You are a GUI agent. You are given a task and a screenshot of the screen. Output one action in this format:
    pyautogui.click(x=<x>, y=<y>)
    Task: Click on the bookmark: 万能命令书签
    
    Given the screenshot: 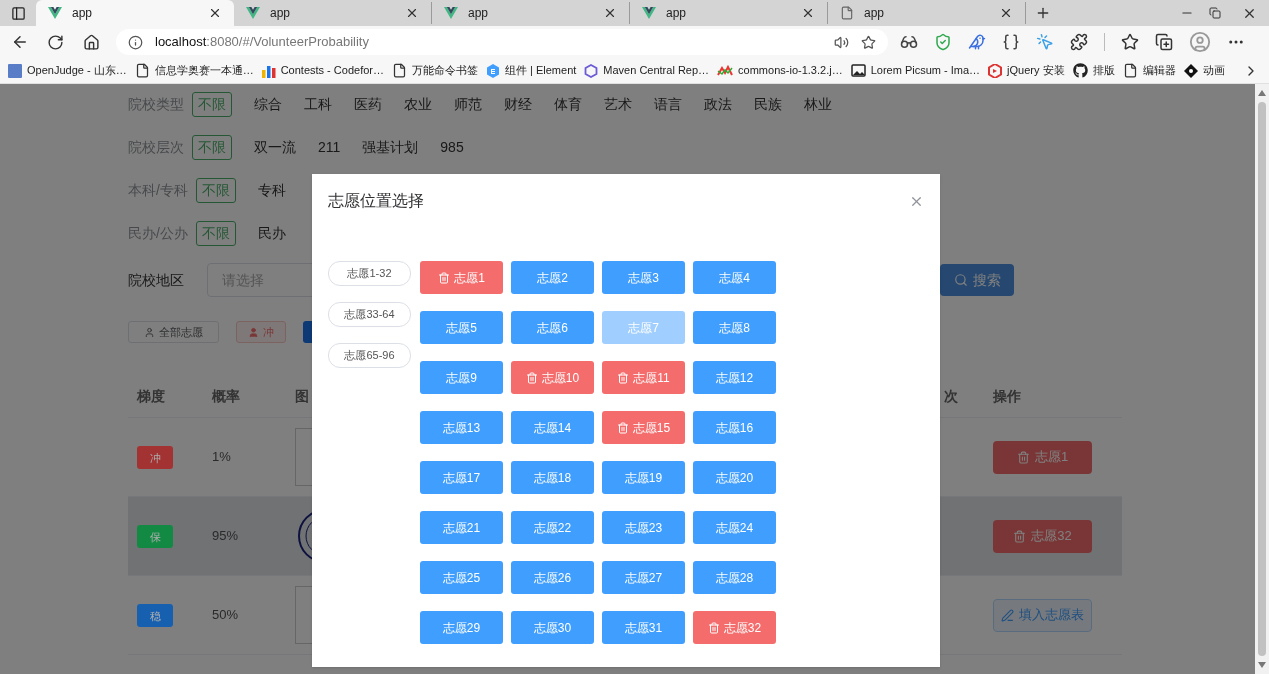 What is the action you would take?
    pyautogui.click(x=435, y=70)
    